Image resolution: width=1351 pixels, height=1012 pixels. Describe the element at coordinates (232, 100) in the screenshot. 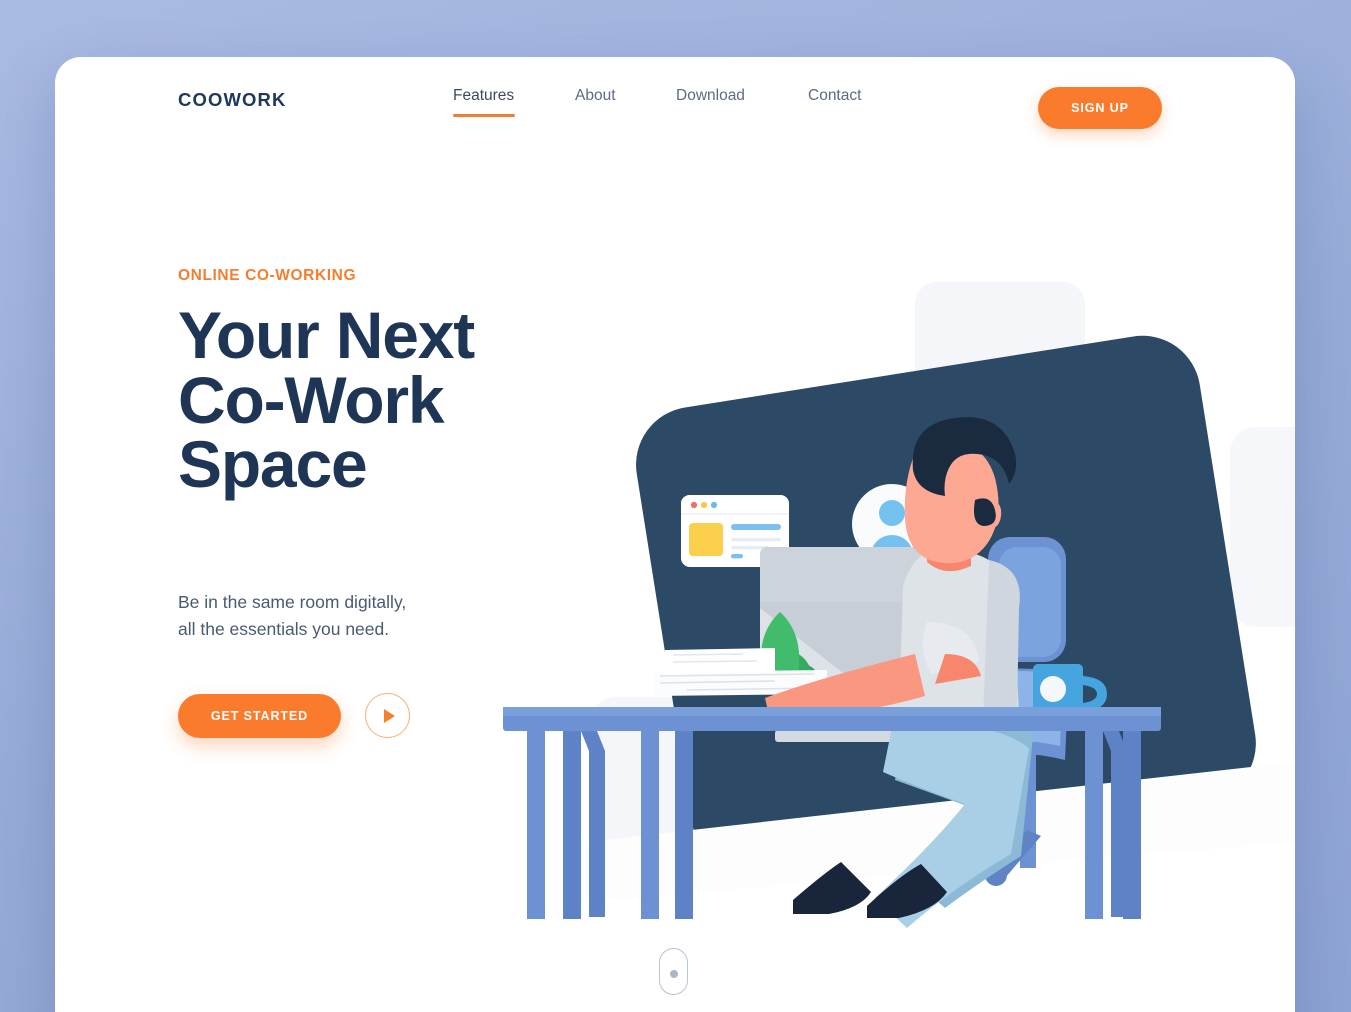

I see `brand-logo: COOWORK` at that location.